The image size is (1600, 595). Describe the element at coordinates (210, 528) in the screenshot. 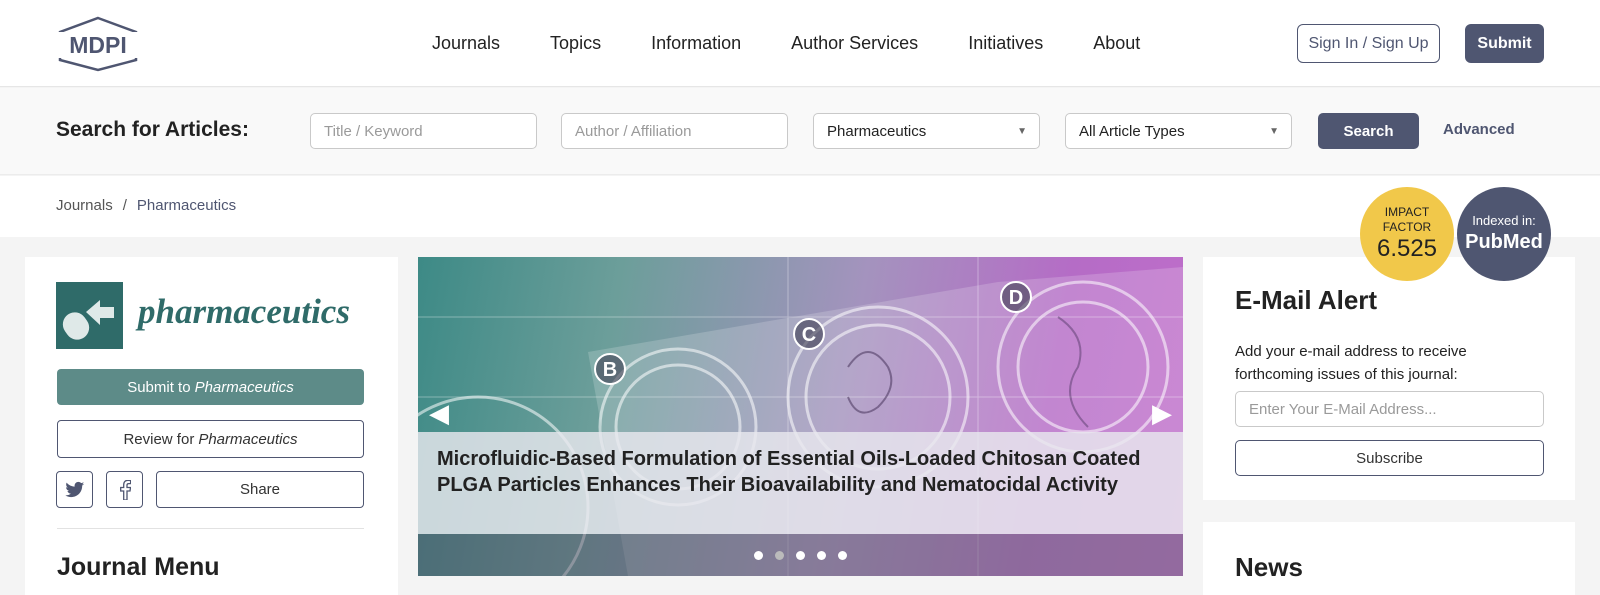

I see `sidebar-divider` at that location.